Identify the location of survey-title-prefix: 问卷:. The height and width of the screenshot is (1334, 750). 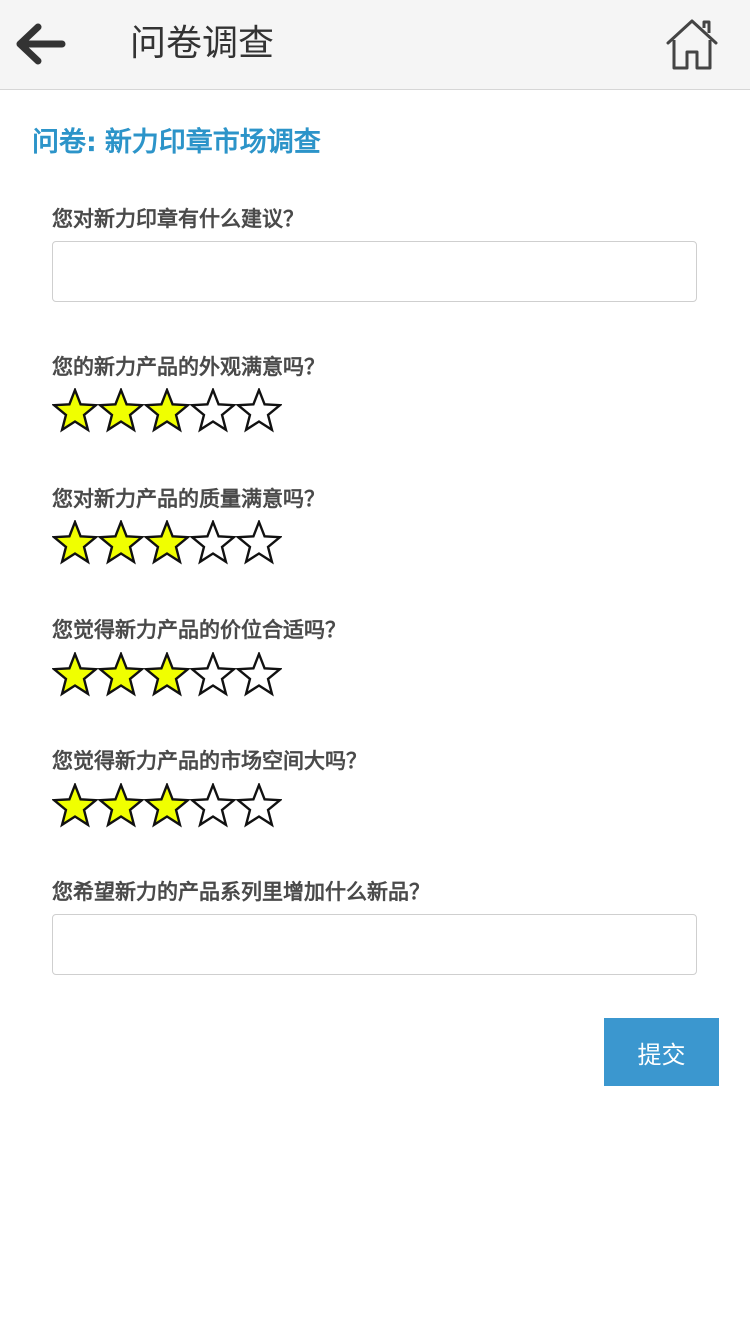
(64, 142).